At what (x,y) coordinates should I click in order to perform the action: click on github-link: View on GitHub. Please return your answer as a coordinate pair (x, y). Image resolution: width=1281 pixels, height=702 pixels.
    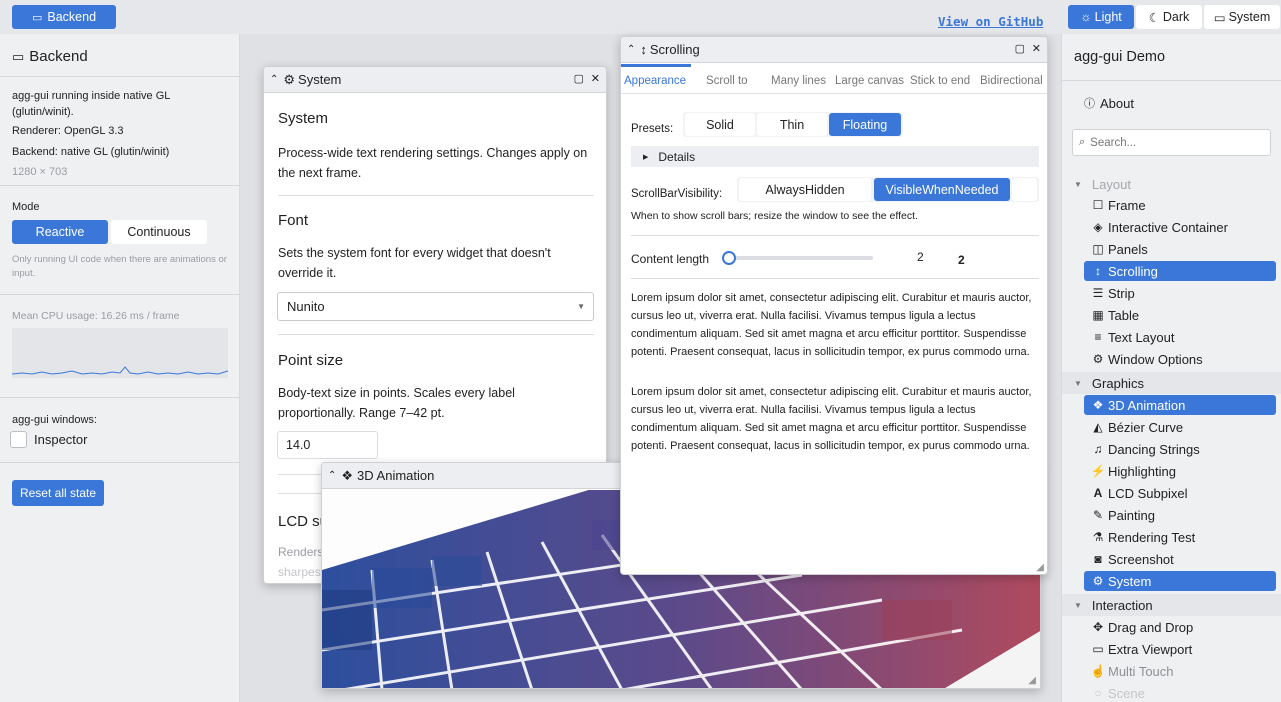
    Looking at the image, I should click on (990, 21).